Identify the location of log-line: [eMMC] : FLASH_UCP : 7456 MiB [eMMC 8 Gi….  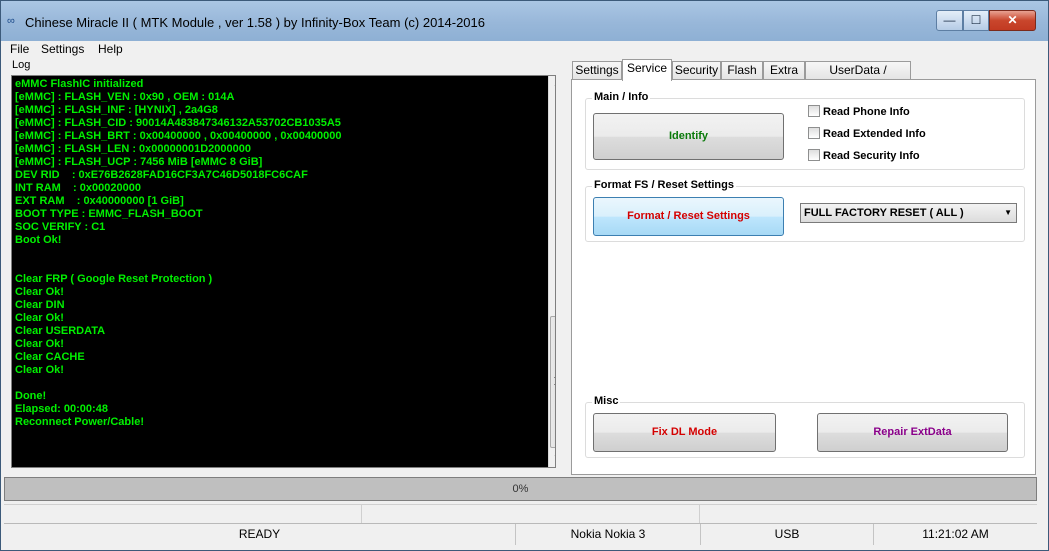
(139, 162).